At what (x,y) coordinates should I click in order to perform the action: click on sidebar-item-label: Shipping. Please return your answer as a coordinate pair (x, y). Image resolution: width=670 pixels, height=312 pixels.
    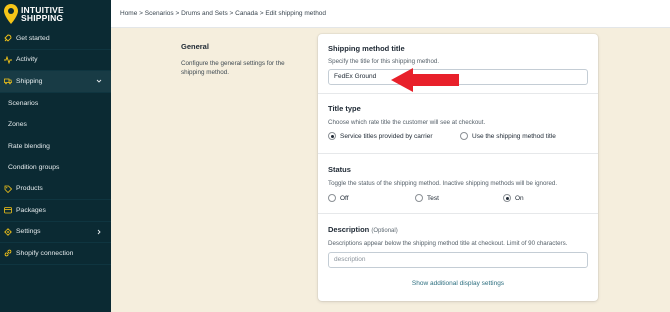
    Looking at the image, I should click on (29, 81).